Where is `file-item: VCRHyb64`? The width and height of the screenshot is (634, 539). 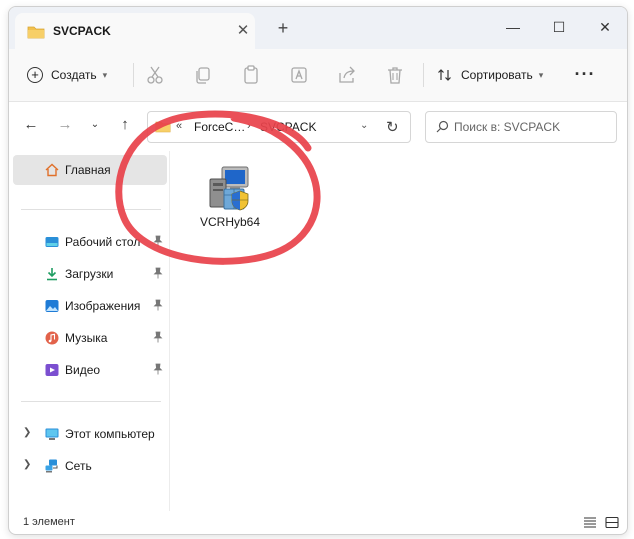
file-item: VCRHyb64 is located at coordinates (230, 205).